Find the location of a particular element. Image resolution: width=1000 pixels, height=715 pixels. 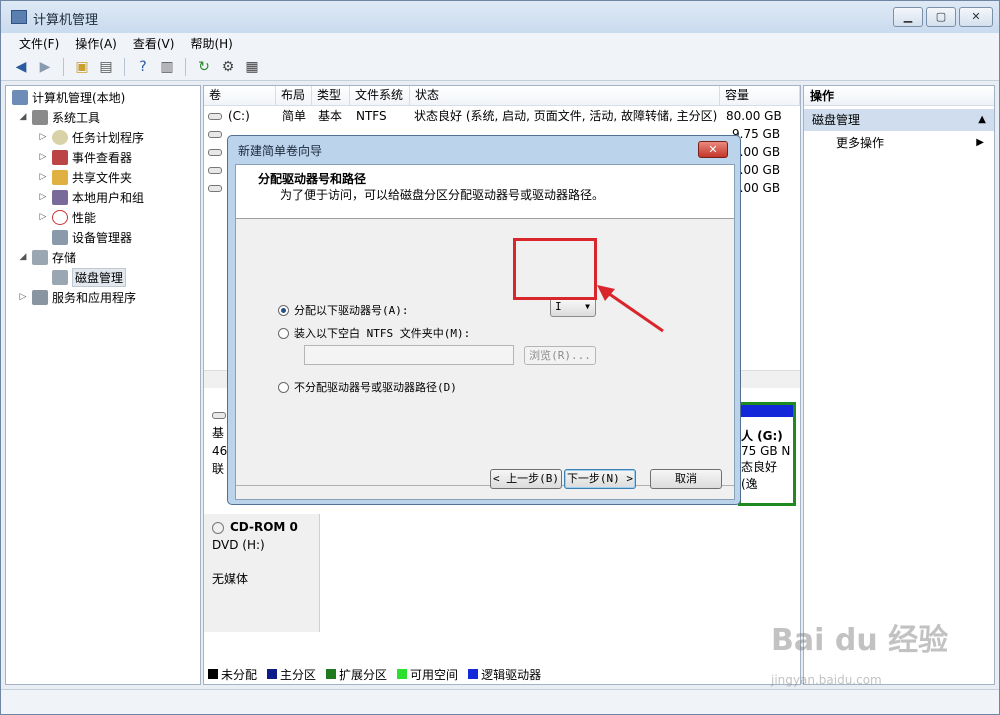

tree-item-local-users: ▷ 本地用户和组 is located at coordinates (91, 197).